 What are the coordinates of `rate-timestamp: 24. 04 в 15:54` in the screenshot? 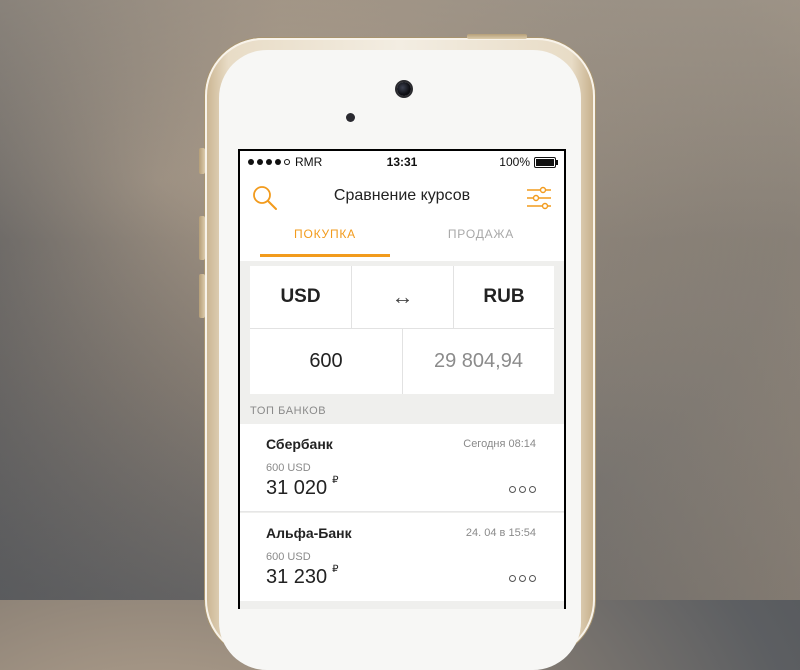 It's located at (500, 533).